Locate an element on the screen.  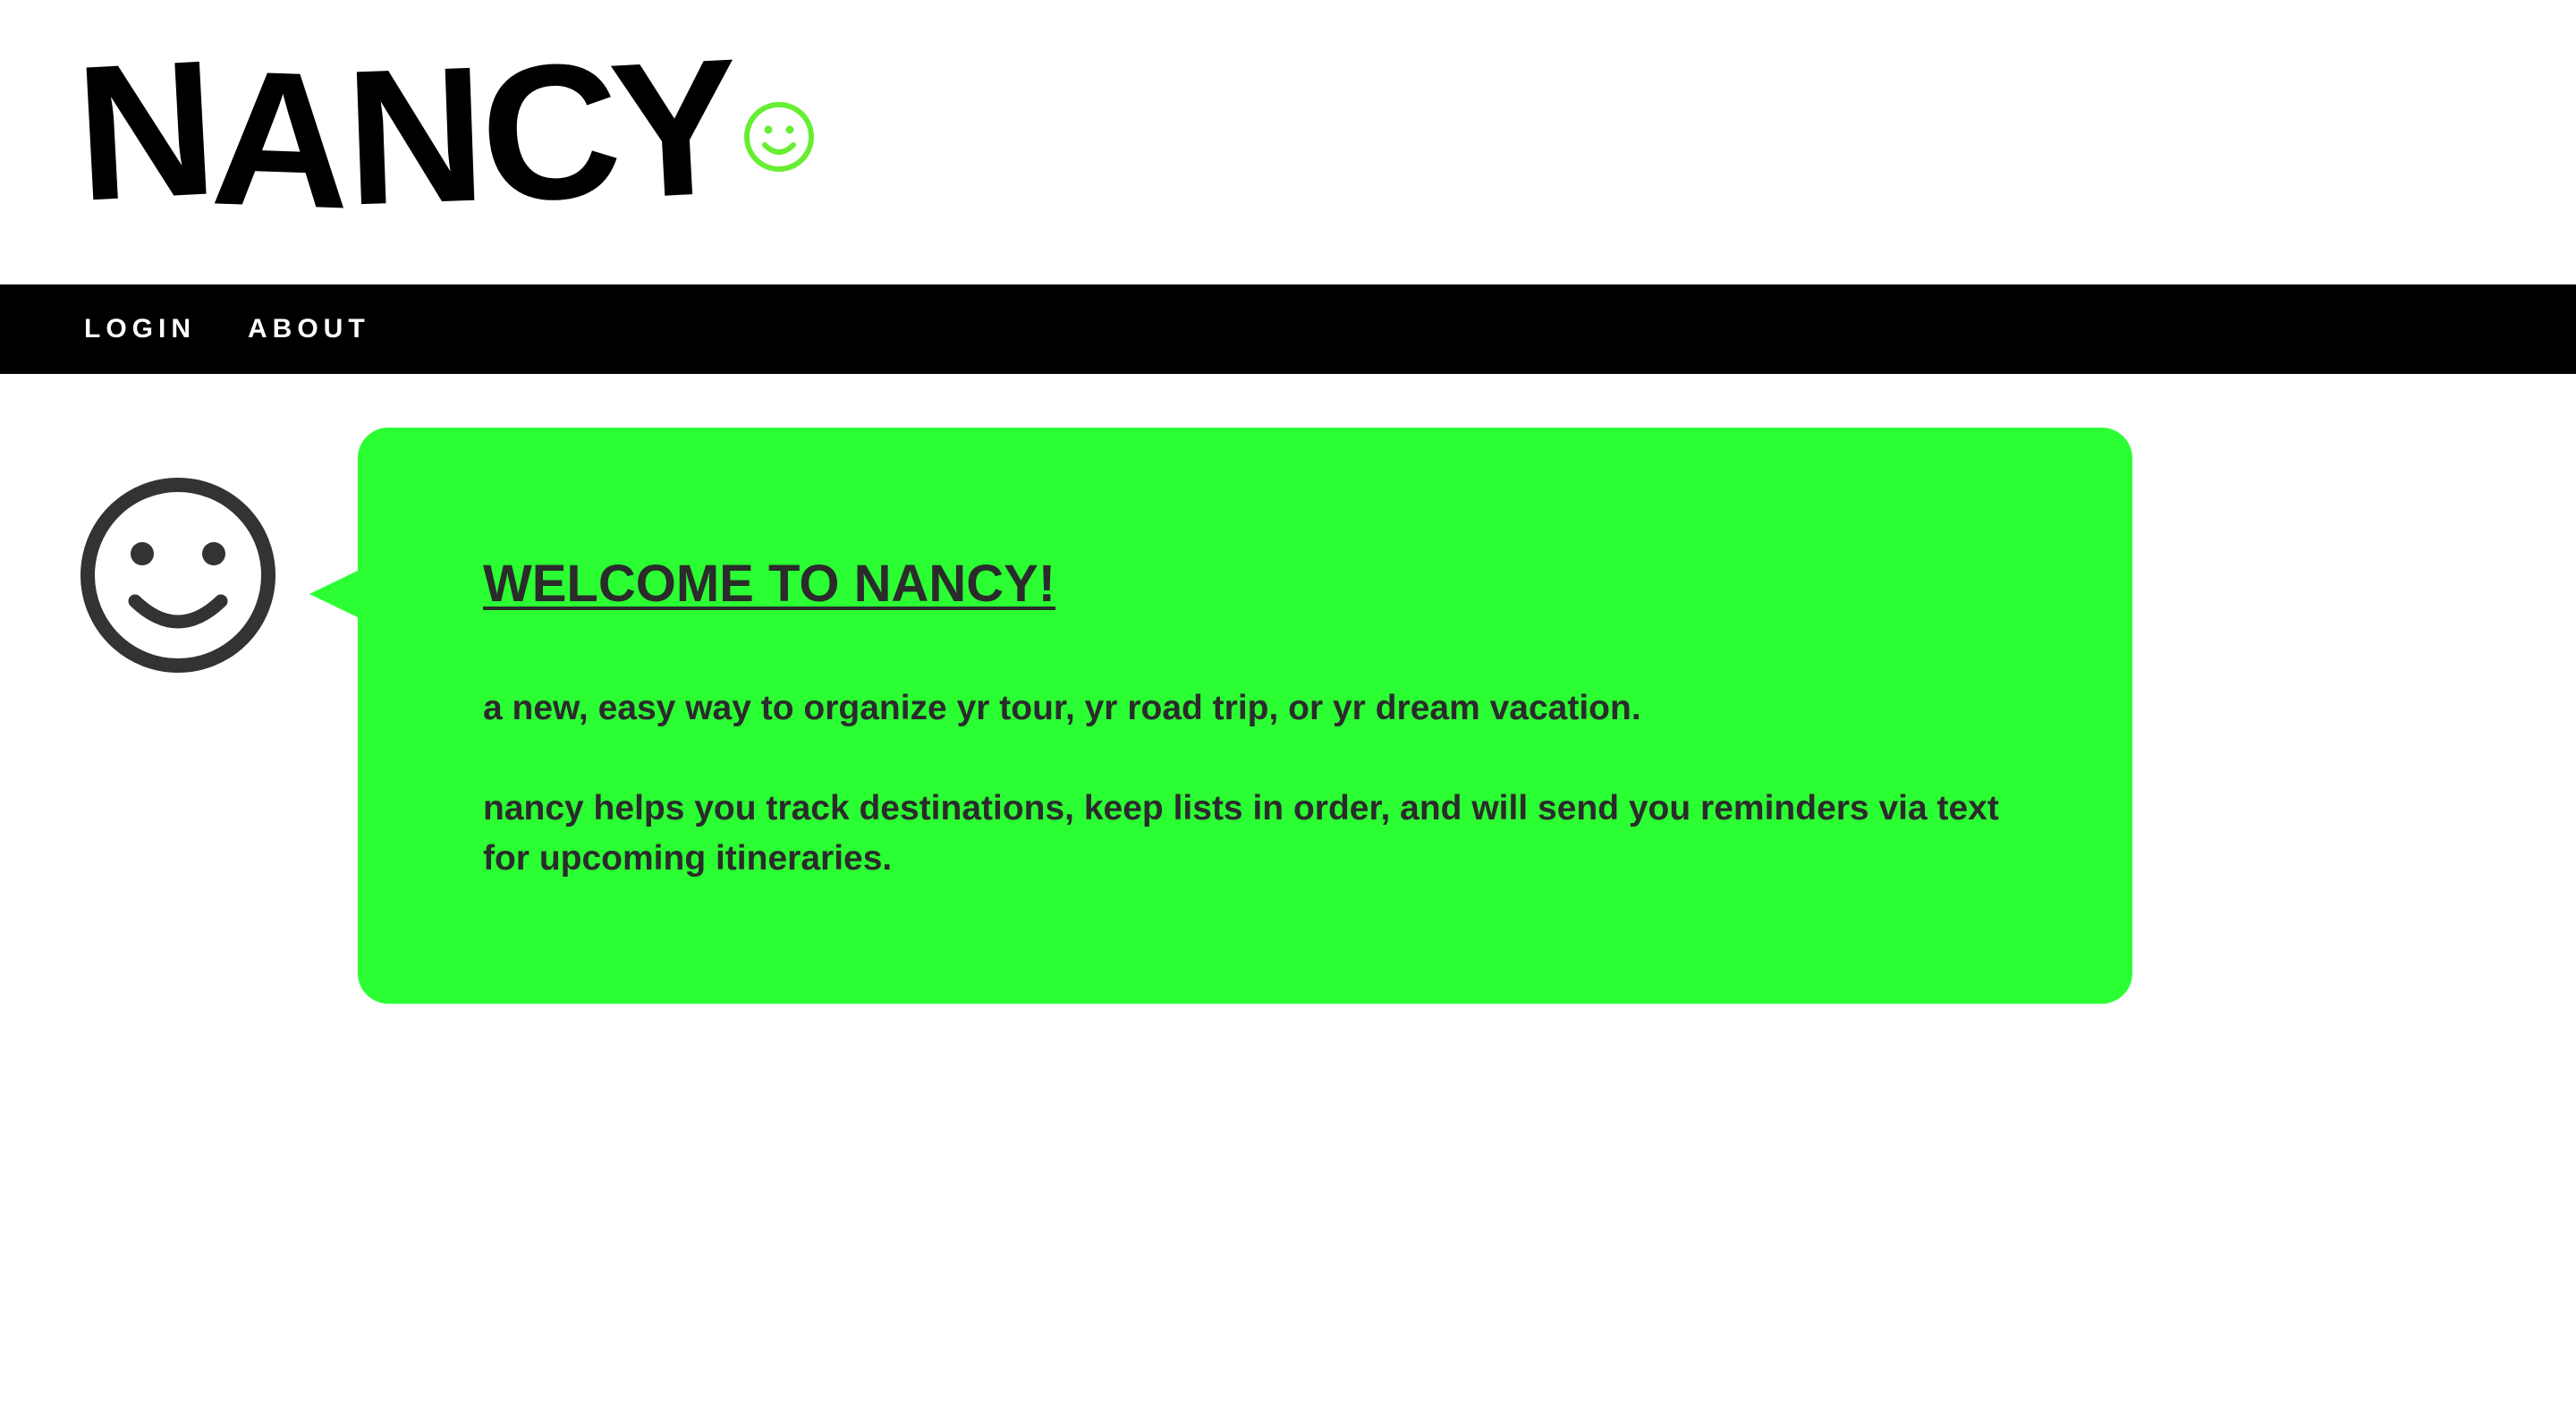
site-logo: N A N C Y is located at coordinates (408, 133).